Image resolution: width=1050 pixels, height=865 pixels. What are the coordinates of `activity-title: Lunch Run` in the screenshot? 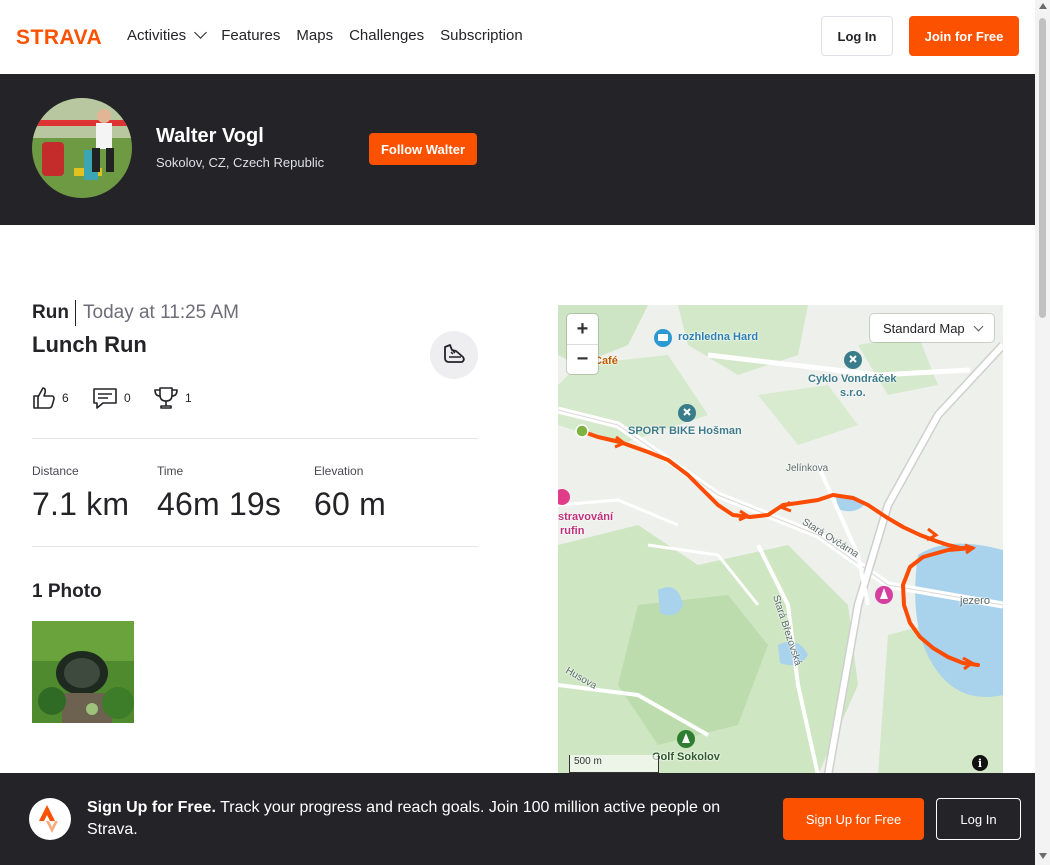 It's located at (89, 344).